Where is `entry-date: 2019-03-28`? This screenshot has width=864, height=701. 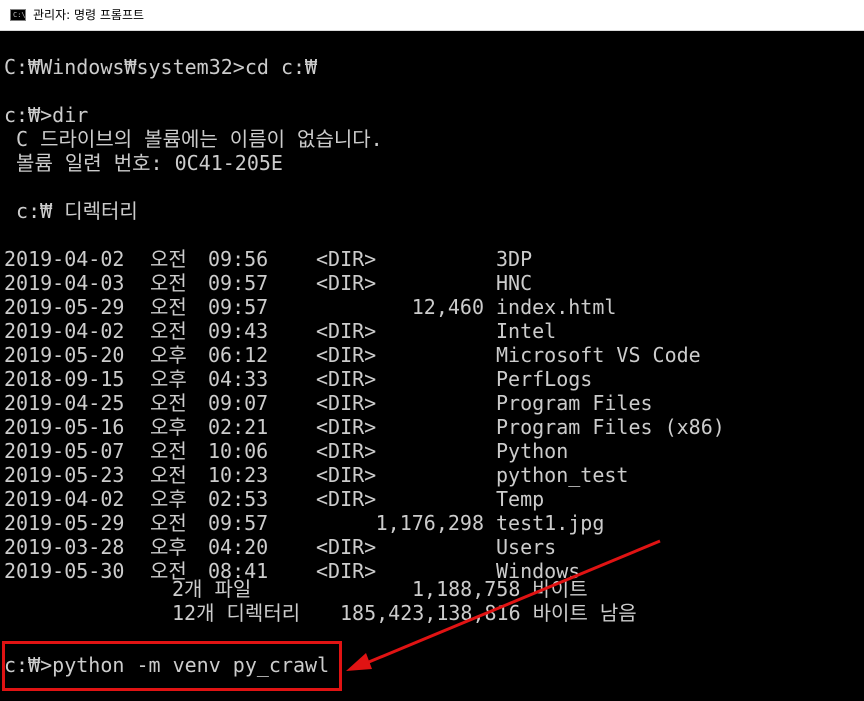
entry-date: 2019-03-28 is located at coordinates (64, 547).